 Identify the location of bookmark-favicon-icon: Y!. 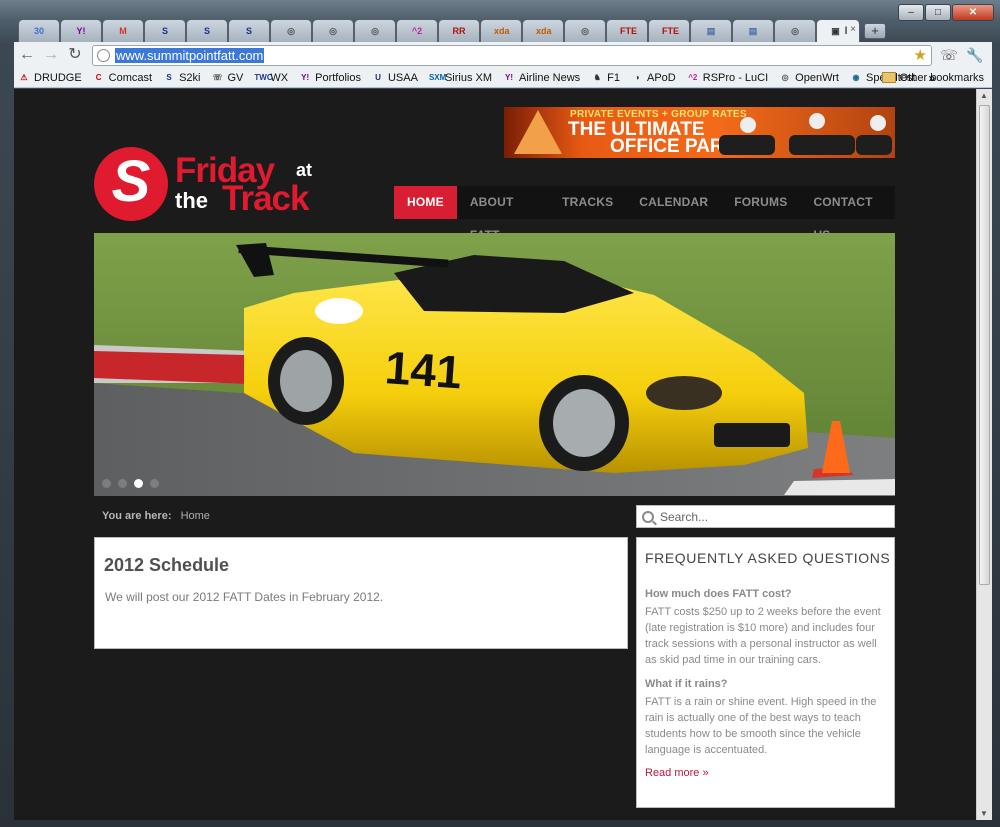
(305, 77).